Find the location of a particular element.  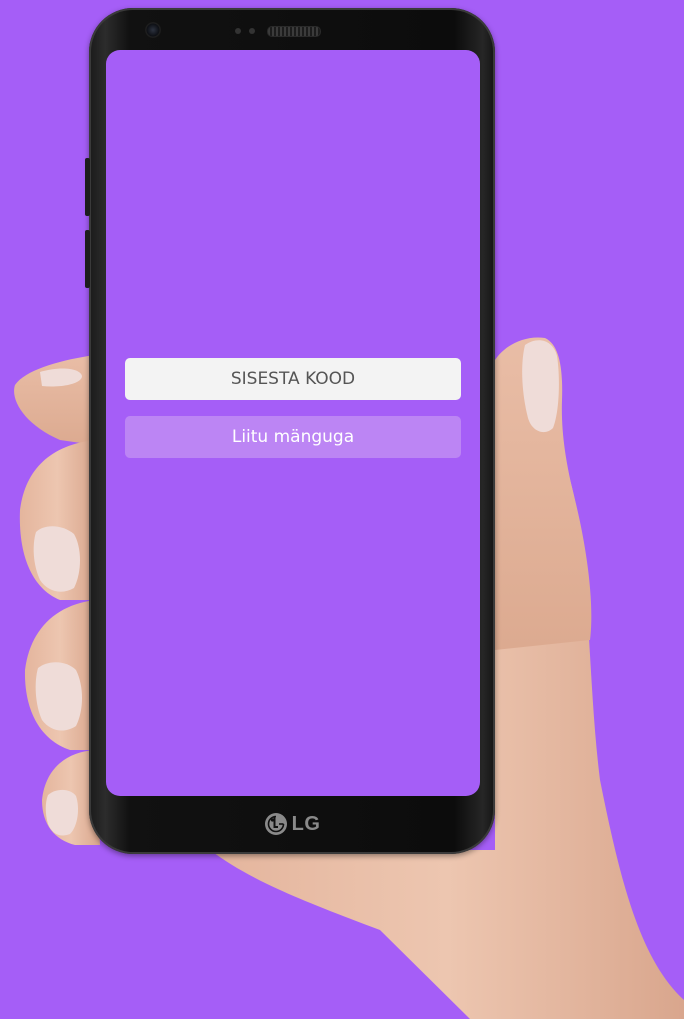

join-game-button: Liitu mänguga is located at coordinates (293, 437).